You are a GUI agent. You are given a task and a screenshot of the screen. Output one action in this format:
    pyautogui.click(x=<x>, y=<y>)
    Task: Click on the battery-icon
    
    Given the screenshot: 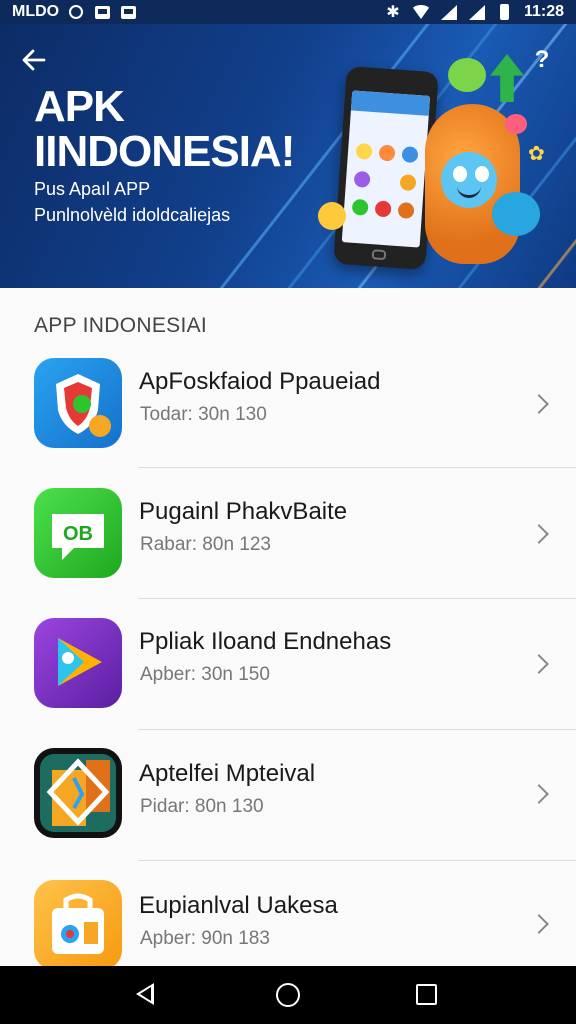 What is the action you would take?
    pyautogui.click(x=505, y=12)
    